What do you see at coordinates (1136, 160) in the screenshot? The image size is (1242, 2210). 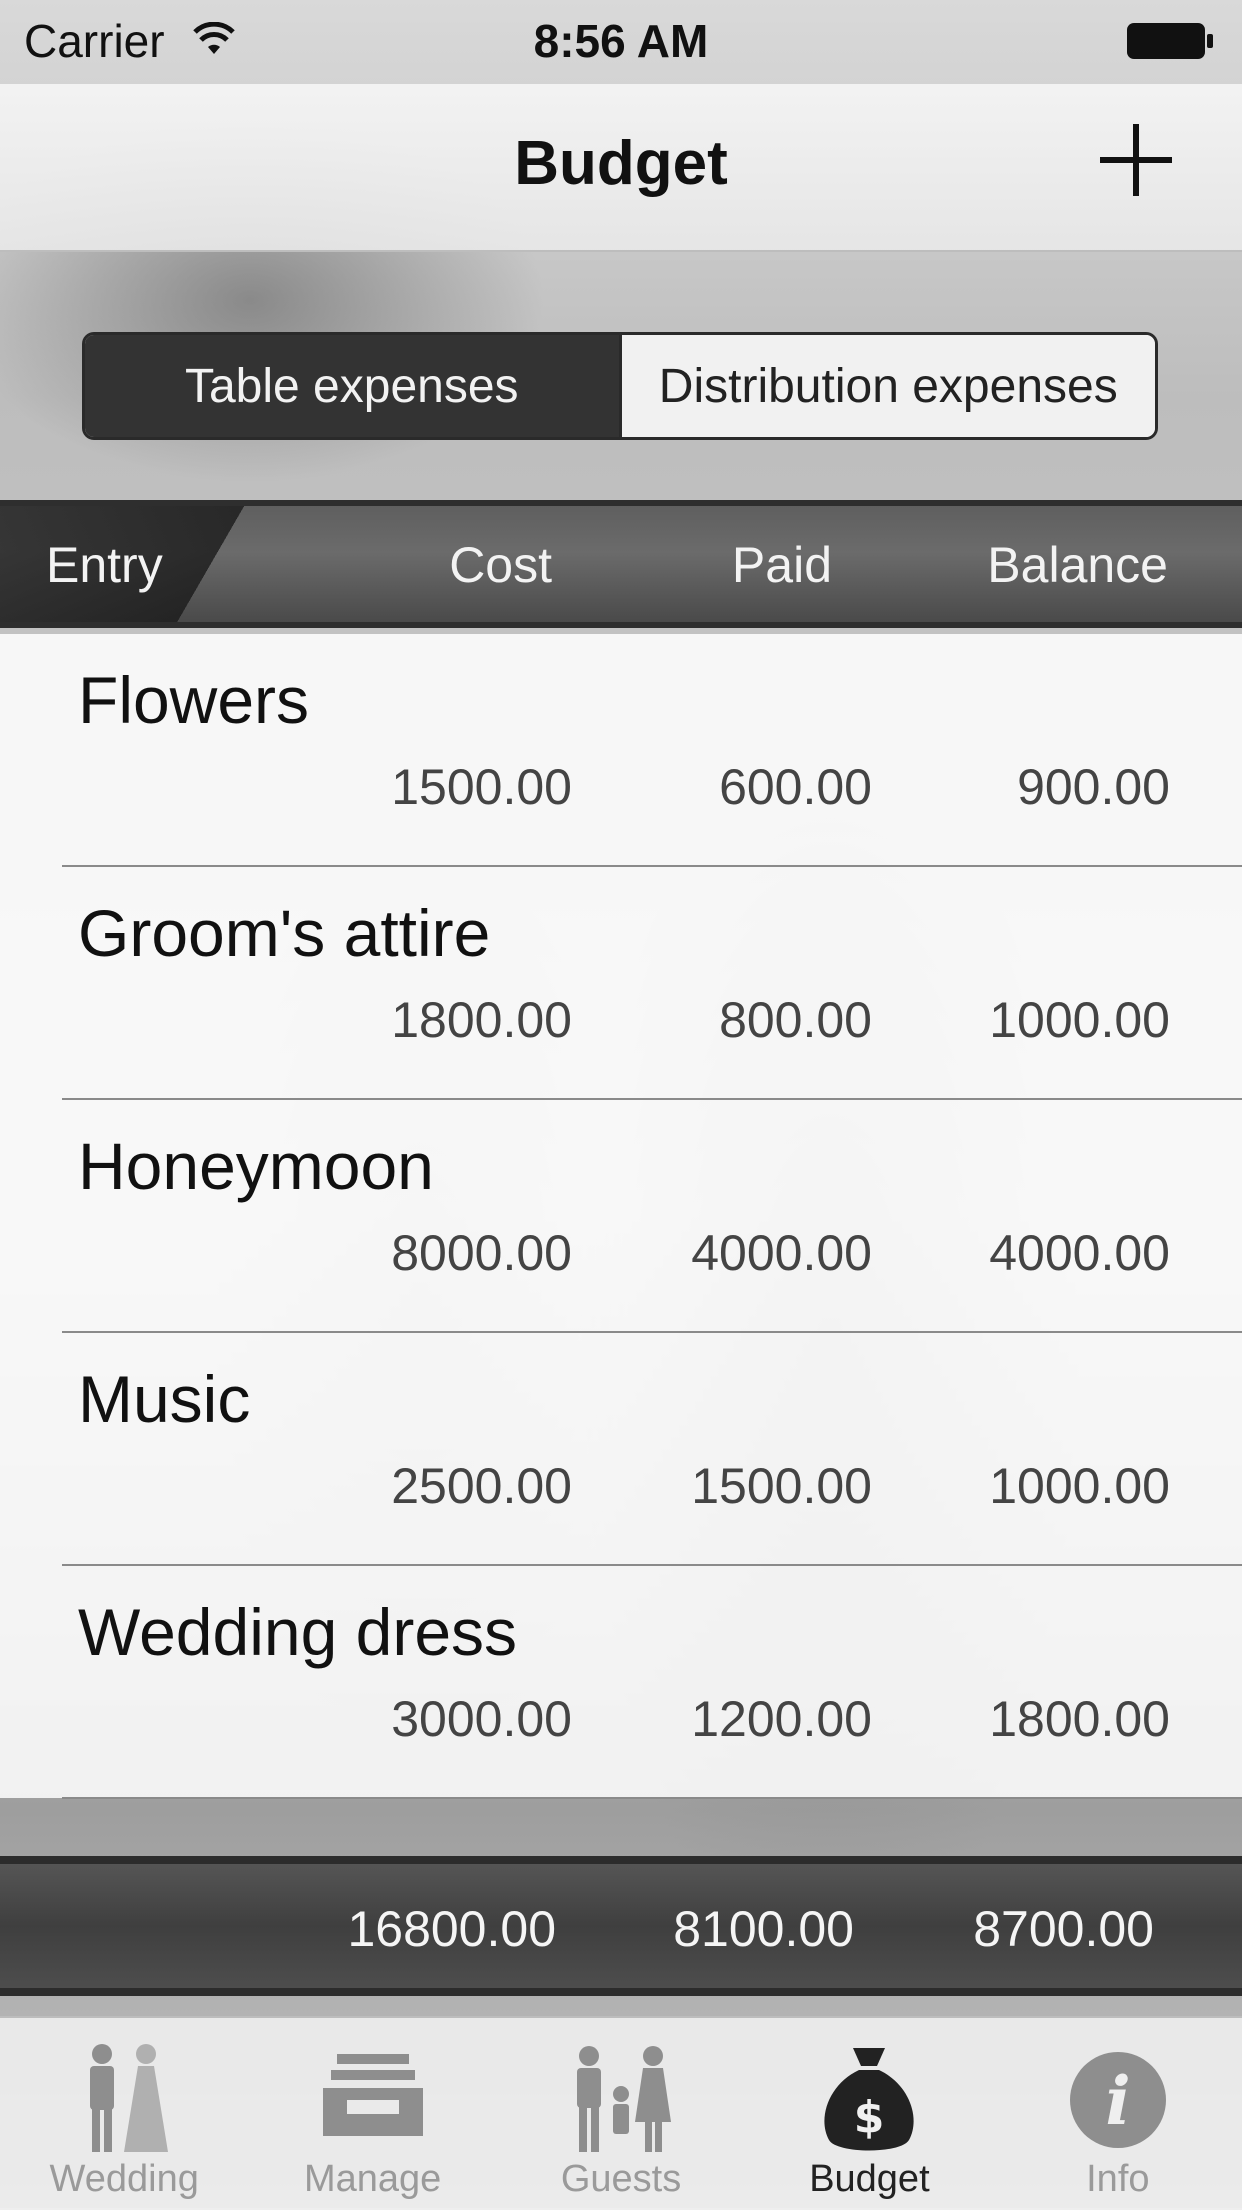 I see `add-expense-button` at bounding box center [1136, 160].